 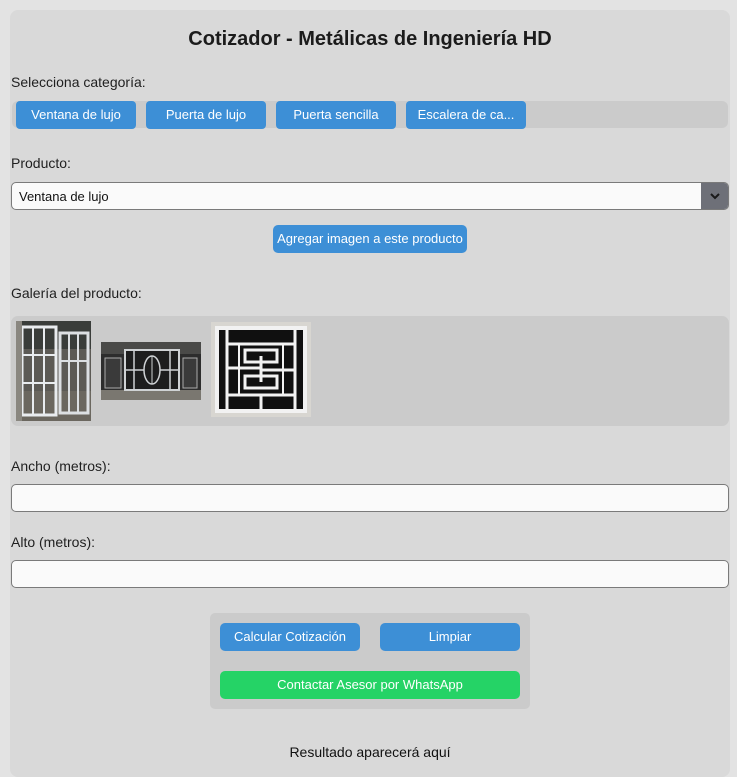 I want to click on chevron-down-icon, so click(x=714, y=196).